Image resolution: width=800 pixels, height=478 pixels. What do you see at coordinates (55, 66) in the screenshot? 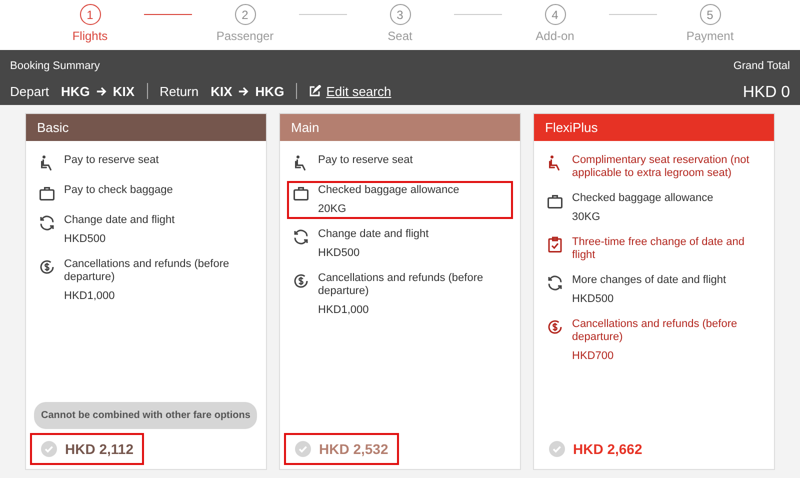
I see `summary-title: Booking Summary` at bounding box center [55, 66].